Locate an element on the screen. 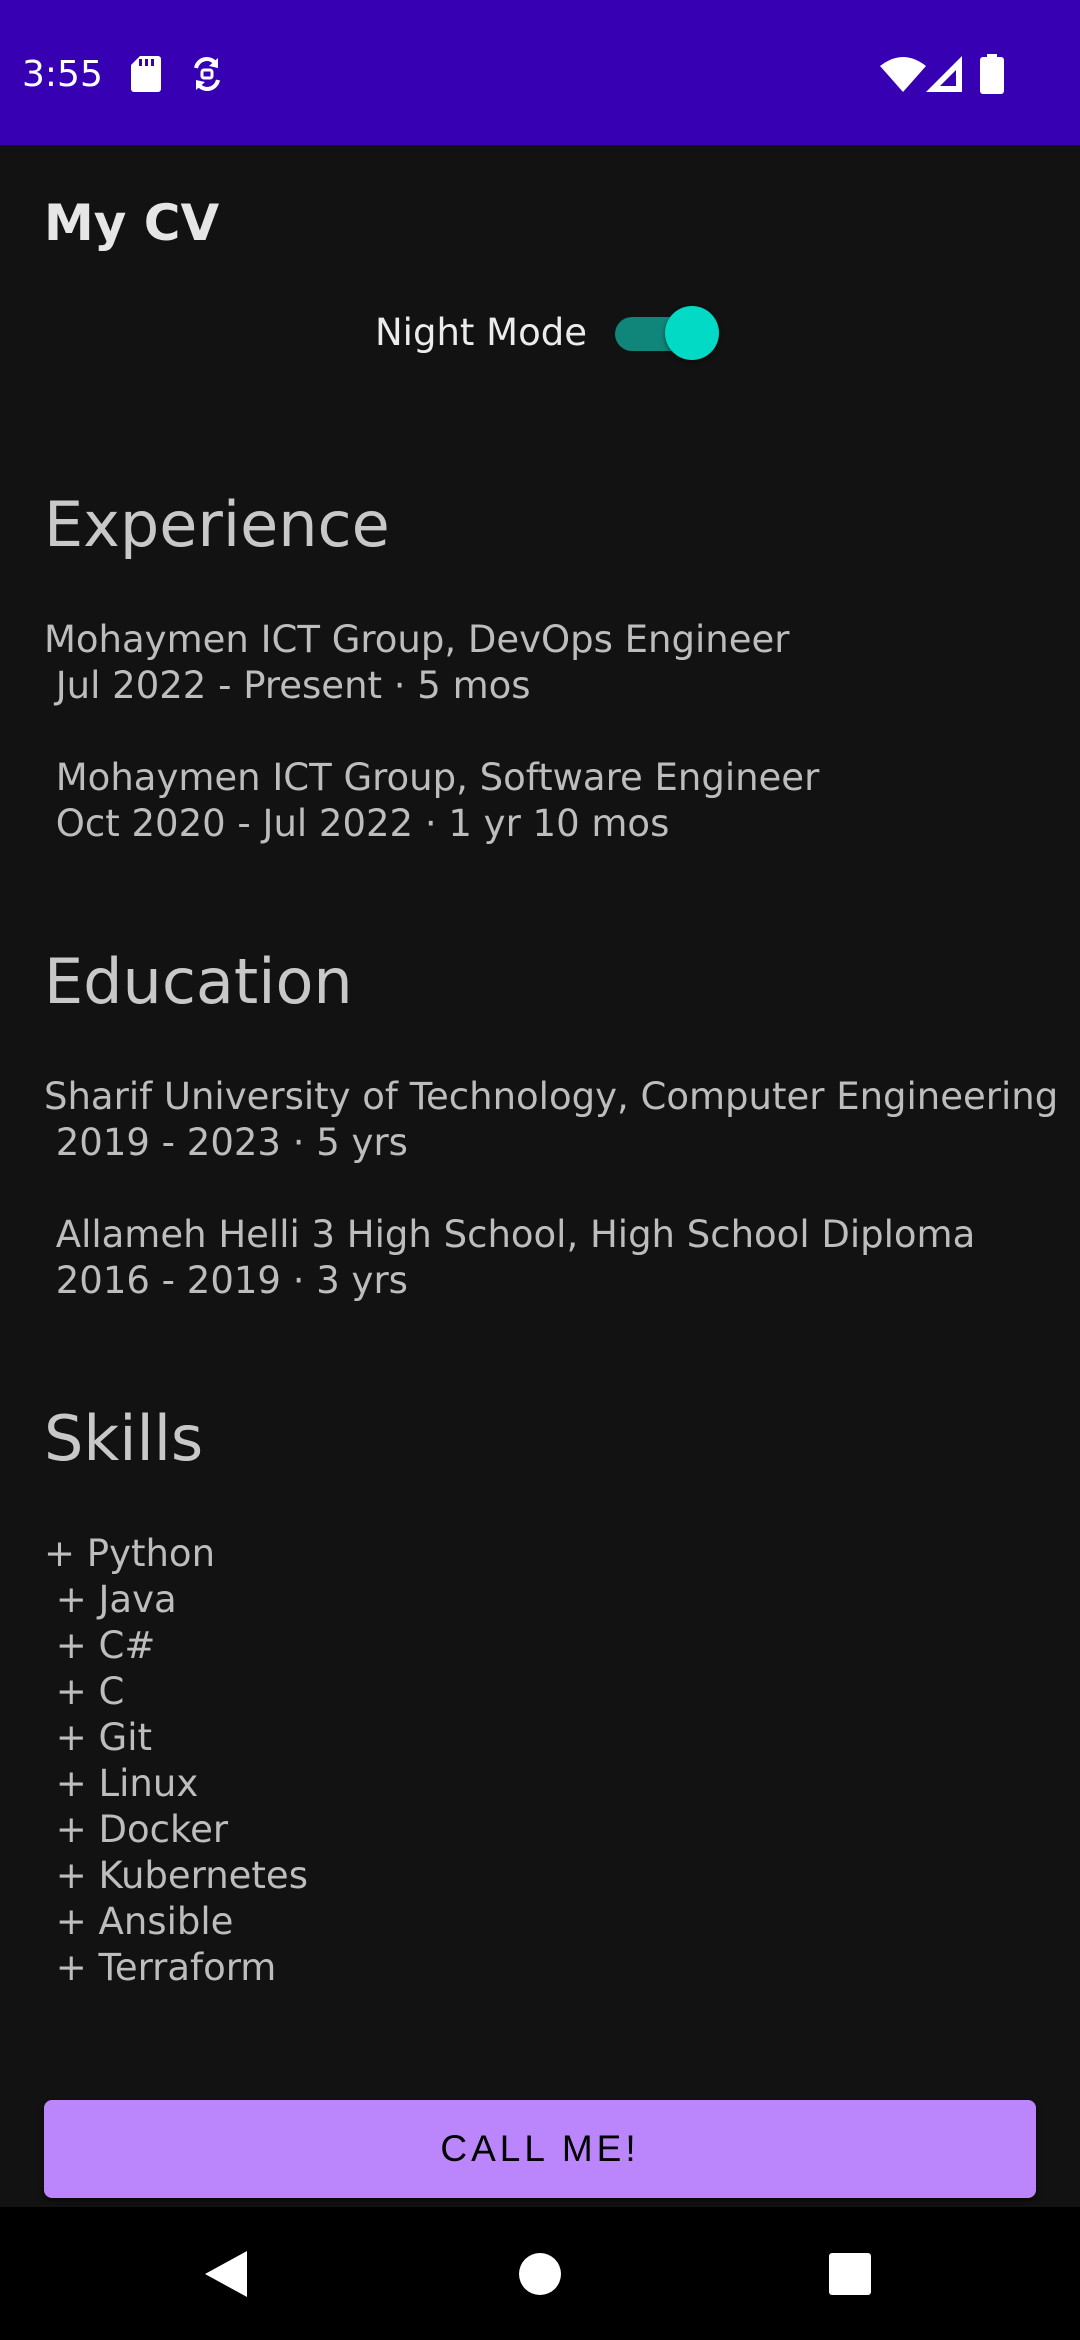 Image resolution: width=1080 pixels, height=2340 pixels. battery-icon is located at coordinates (992, 74).